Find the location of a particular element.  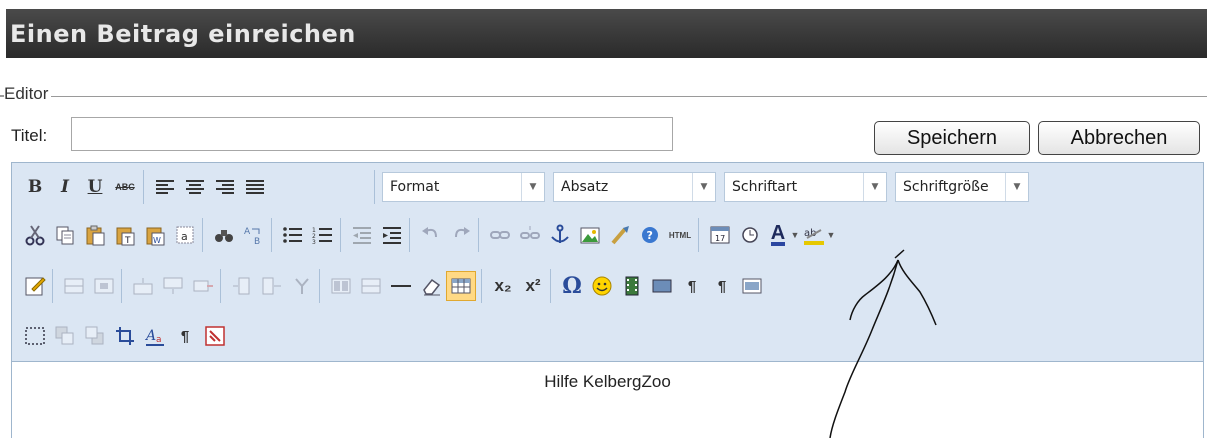

table-row-props-button is located at coordinates (74, 286).